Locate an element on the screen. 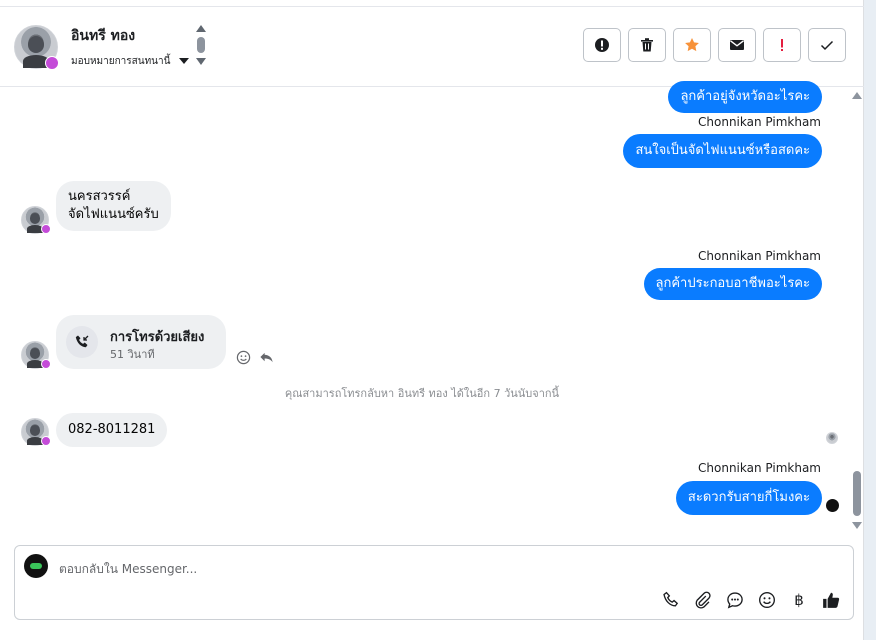 Image resolution: width=876 pixels, height=640 pixels. reply-composer: ตอบกลับใน Messenger... ฿ is located at coordinates (434, 582).